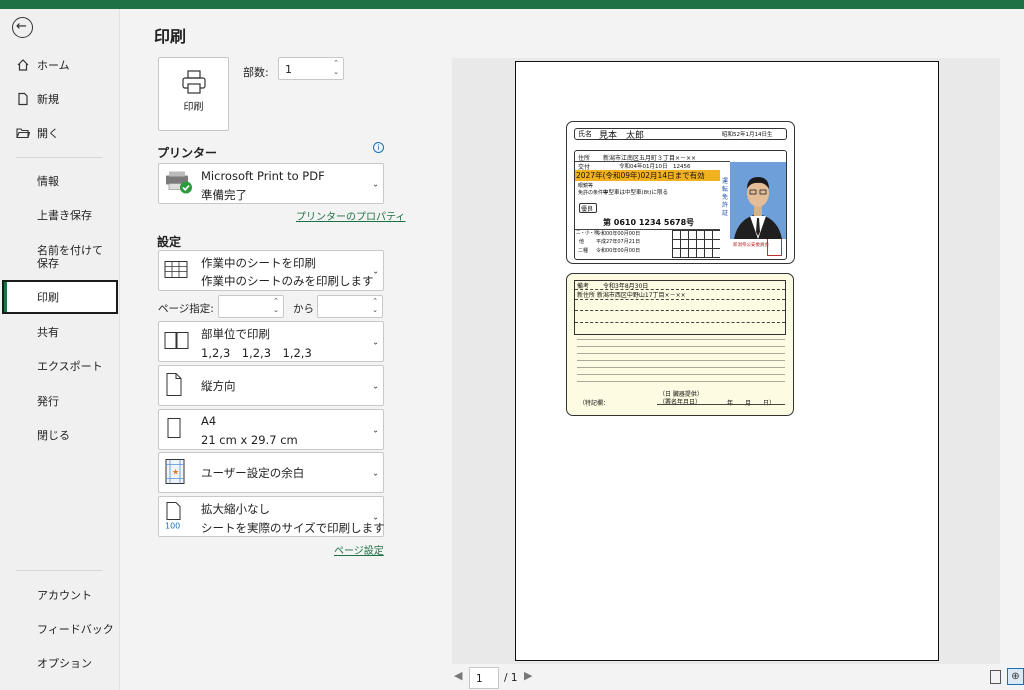 The width and height of the screenshot is (1024, 690). I want to click on orientation-label: 縦方向, so click(218, 386).